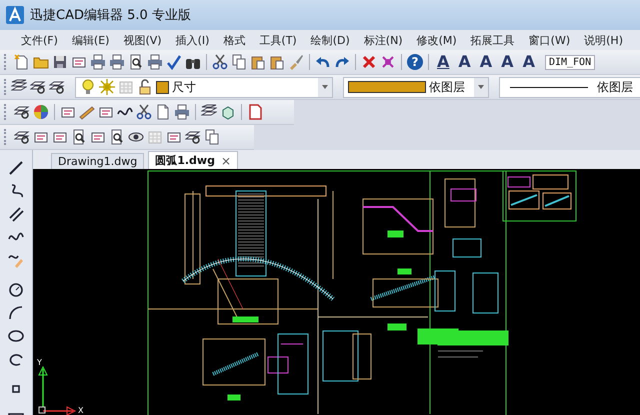 This screenshot has width=640, height=415. I want to click on delete-icon, so click(369, 62).